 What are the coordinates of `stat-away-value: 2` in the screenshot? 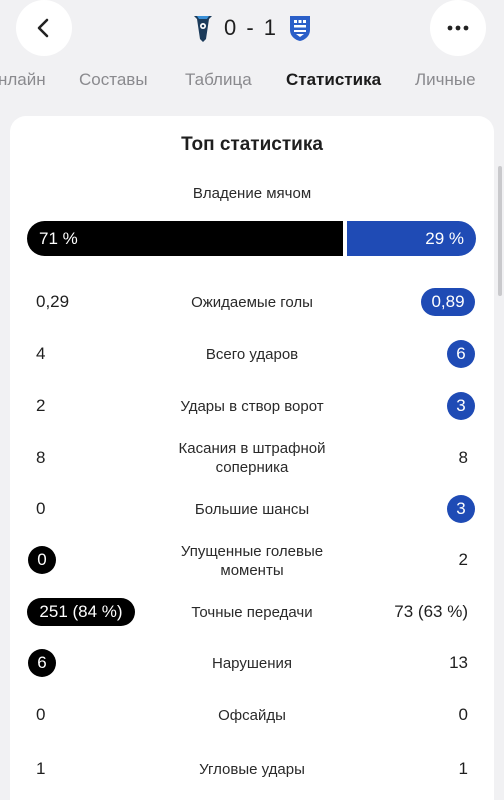 It's located at (463, 559).